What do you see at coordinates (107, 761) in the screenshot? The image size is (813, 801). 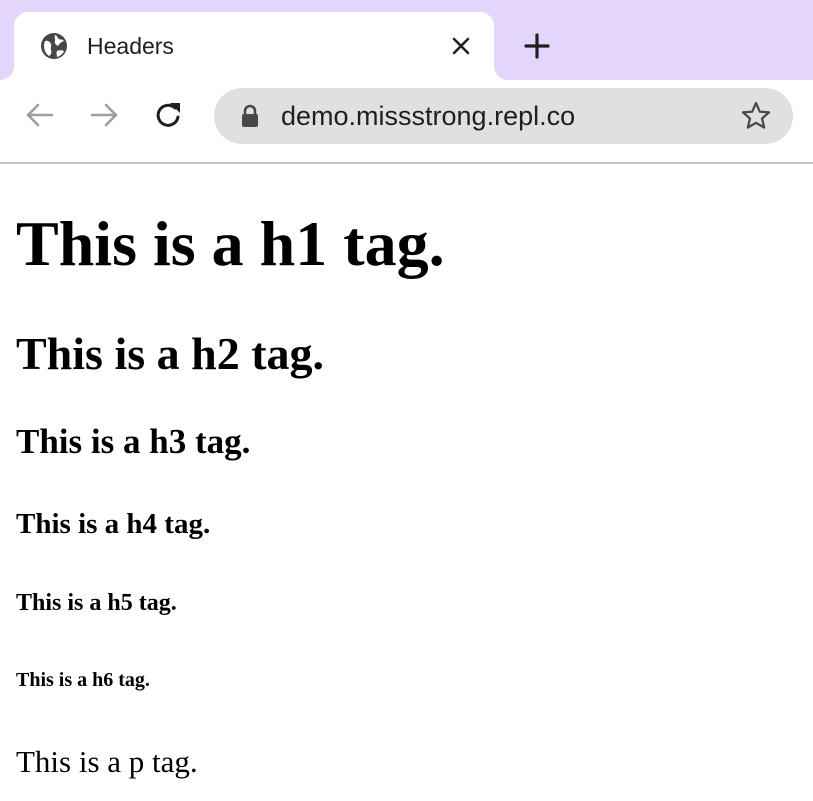 I see `paragraph: This is a p tag.` at bounding box center [107, 761].